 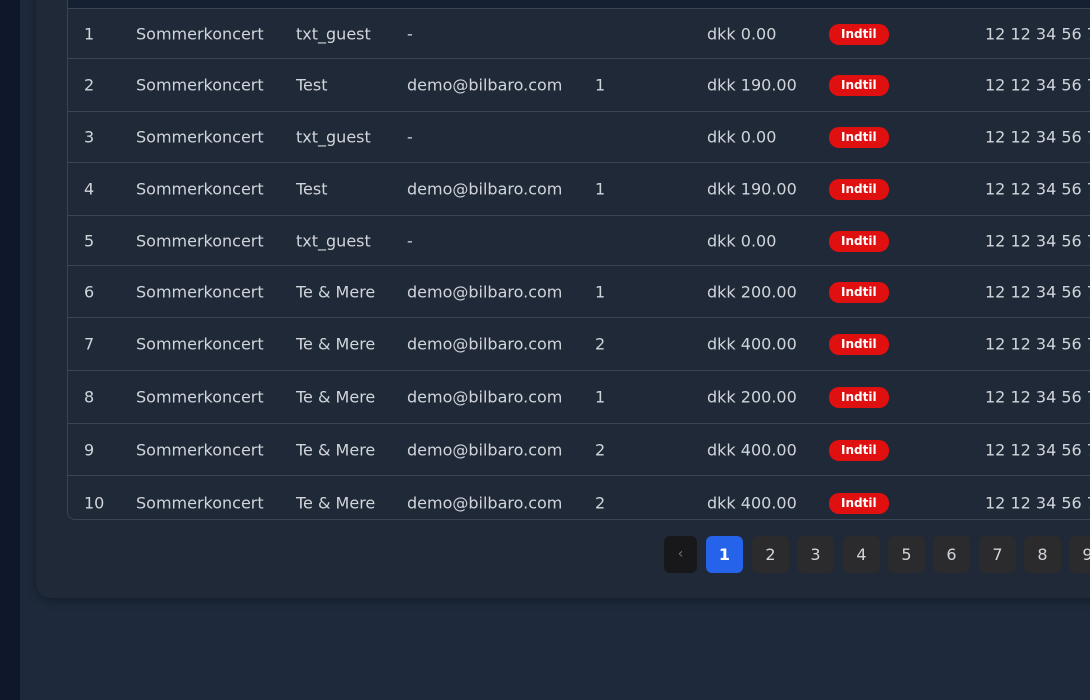 What do you see at coordinates (951, 554) in the screenshot?
I see `pagination-page-6: 6` at bounding box center [951, 554].